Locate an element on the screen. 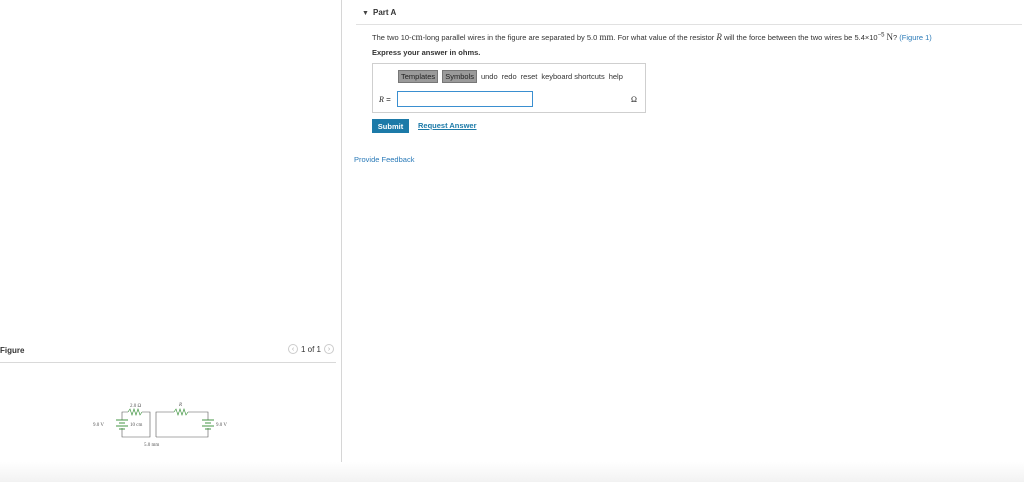  left-resistor-label: 2.0 Ω is located at coordinates (136, 406).